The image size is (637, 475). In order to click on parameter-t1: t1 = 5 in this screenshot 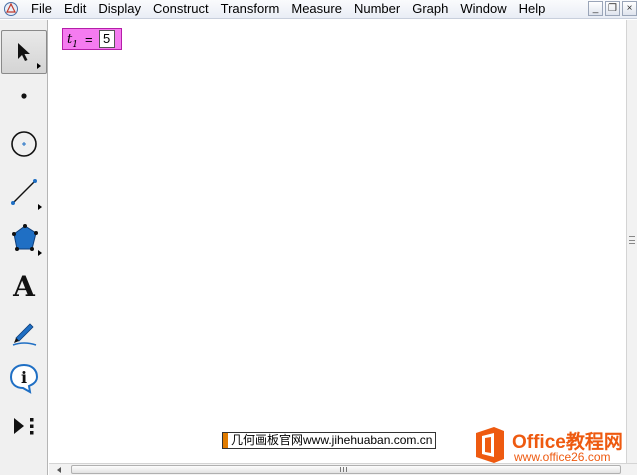, I will do `click(92, 39)`.